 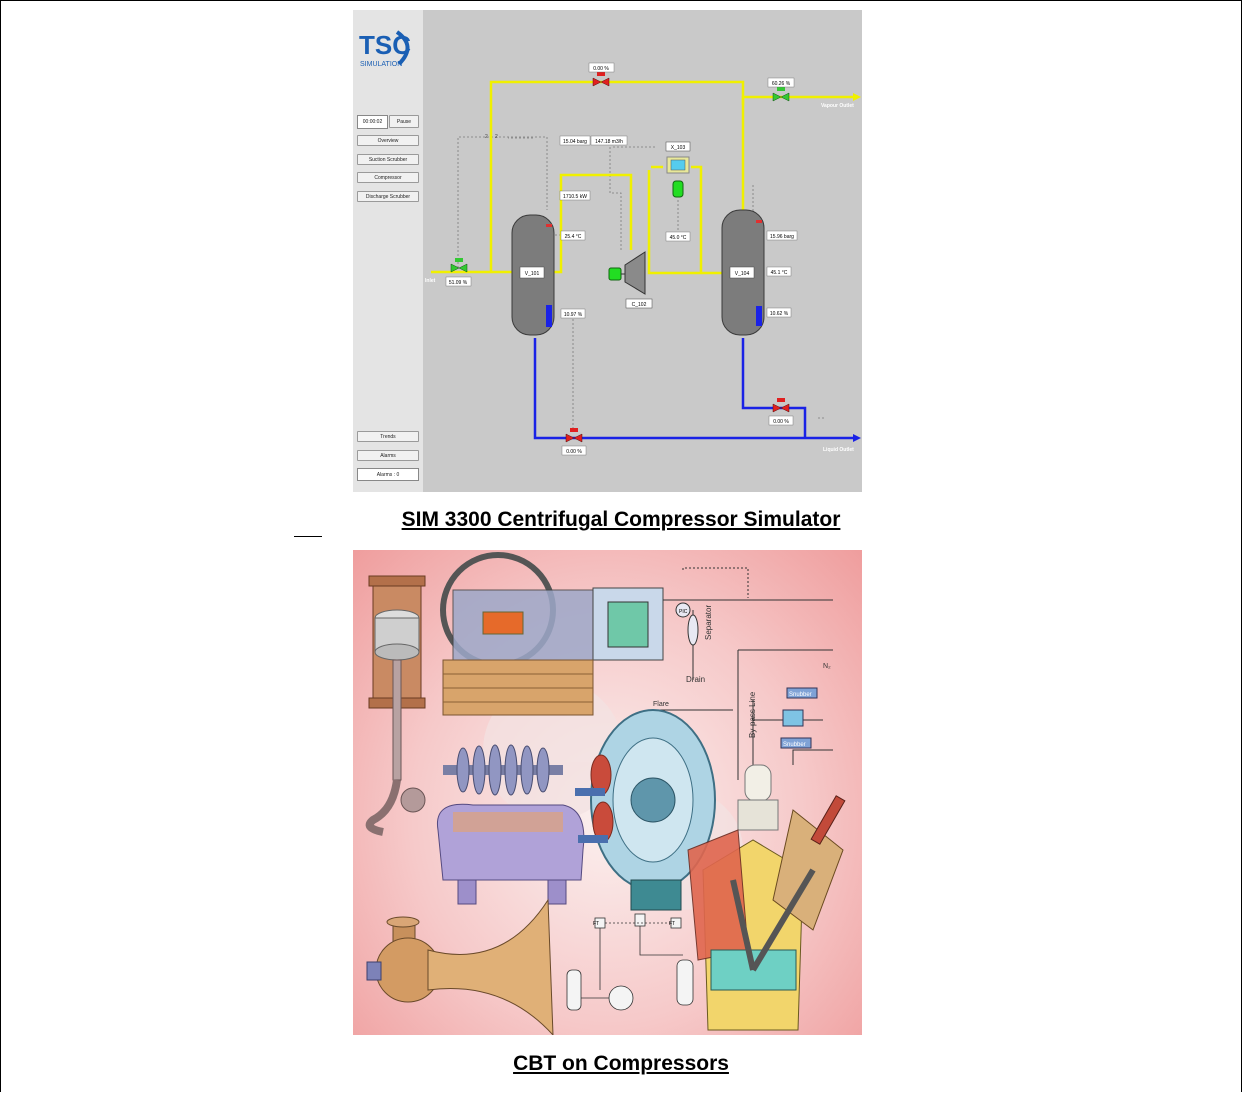 I want to click on snubber-bottom-label: Snubber, so click(x=794, y=745).